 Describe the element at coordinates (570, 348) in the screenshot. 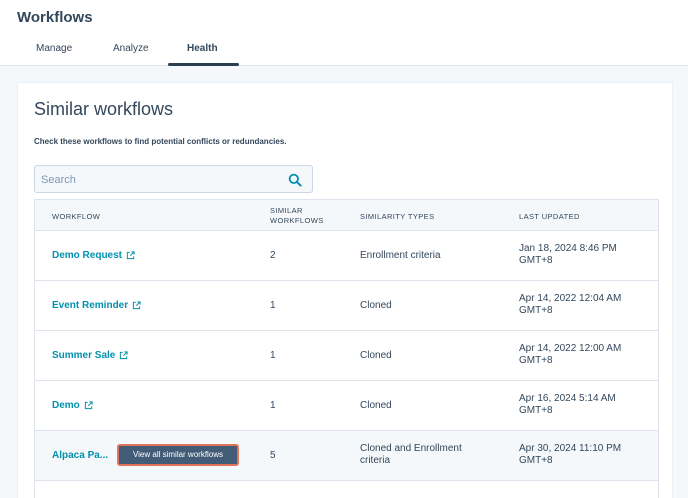

I see `last-updated-date: Apr 14, 2022 12:00 AM` at that location.